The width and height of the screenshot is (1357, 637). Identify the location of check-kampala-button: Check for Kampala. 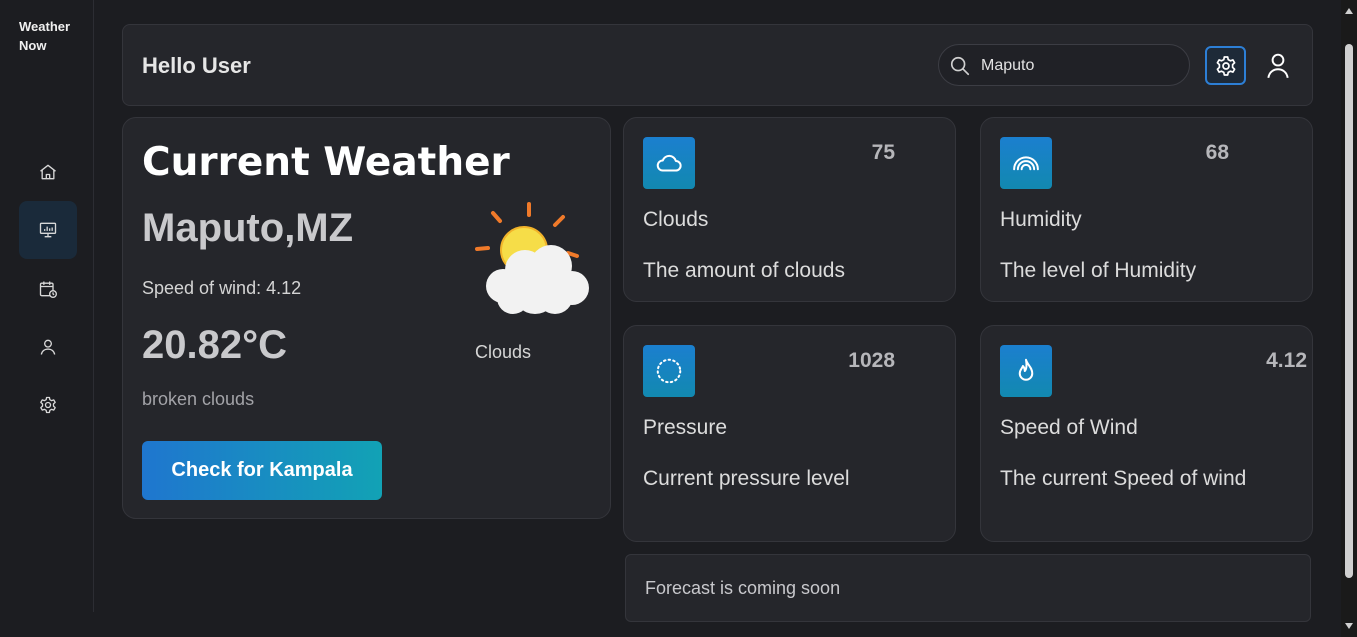
(262, 470).